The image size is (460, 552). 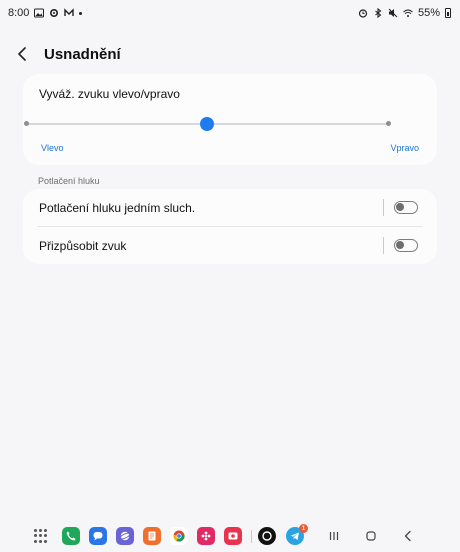 What do you see at coordinates (54, 13) in the screenshot?
I see `gear-icon` at bounding box center [54, 13].